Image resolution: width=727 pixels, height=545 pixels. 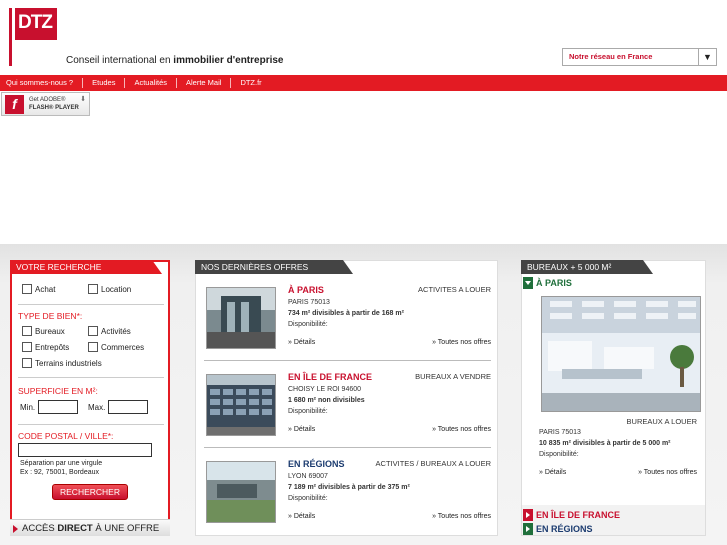 What do you see at coordinates (93, 289) in the screenshot?
I see `location-checkbox` at bounding box center [93, 289].